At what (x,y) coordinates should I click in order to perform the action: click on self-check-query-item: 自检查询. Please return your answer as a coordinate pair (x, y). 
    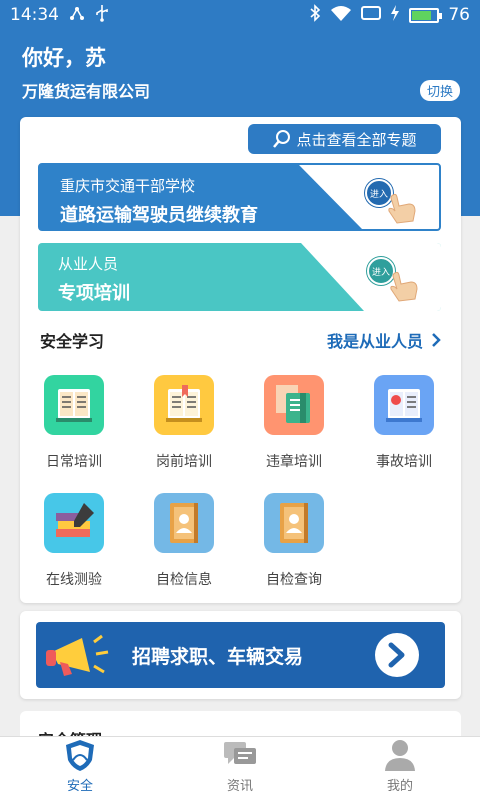
    Looking at the image, I should click on (294, 541).